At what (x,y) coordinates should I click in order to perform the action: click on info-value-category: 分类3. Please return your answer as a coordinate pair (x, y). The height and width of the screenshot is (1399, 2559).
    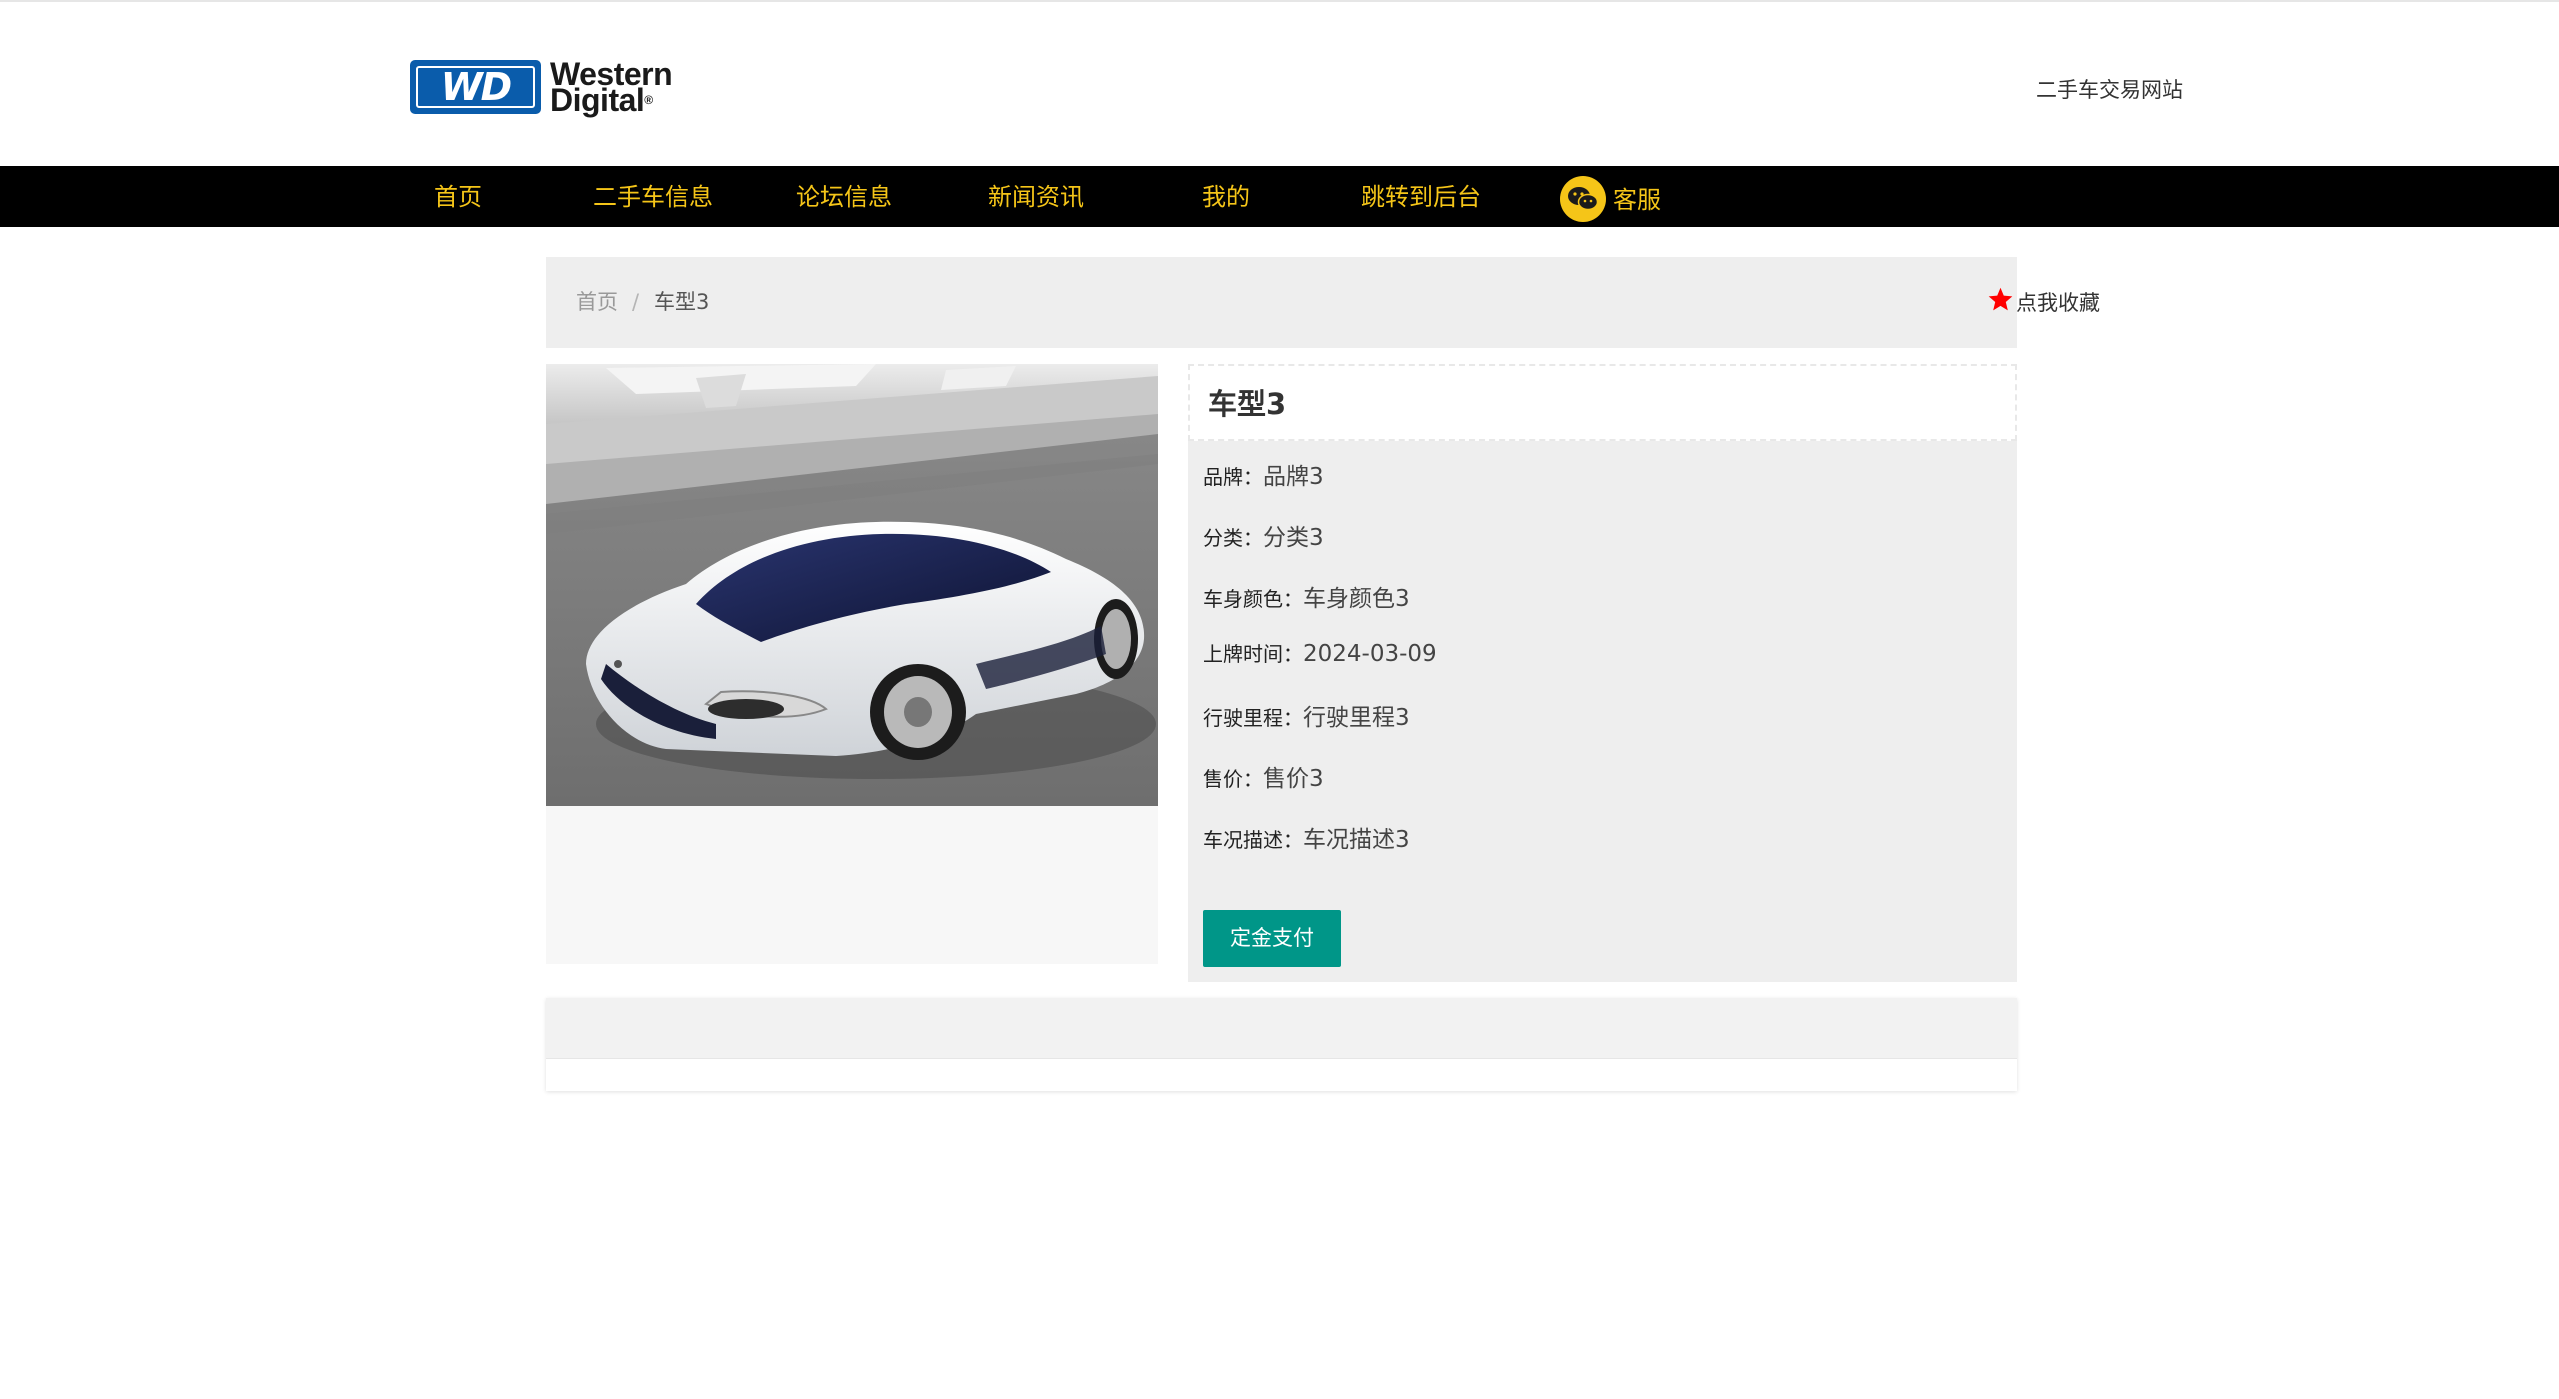
    Looking at the image, I should click on (1293, 538).